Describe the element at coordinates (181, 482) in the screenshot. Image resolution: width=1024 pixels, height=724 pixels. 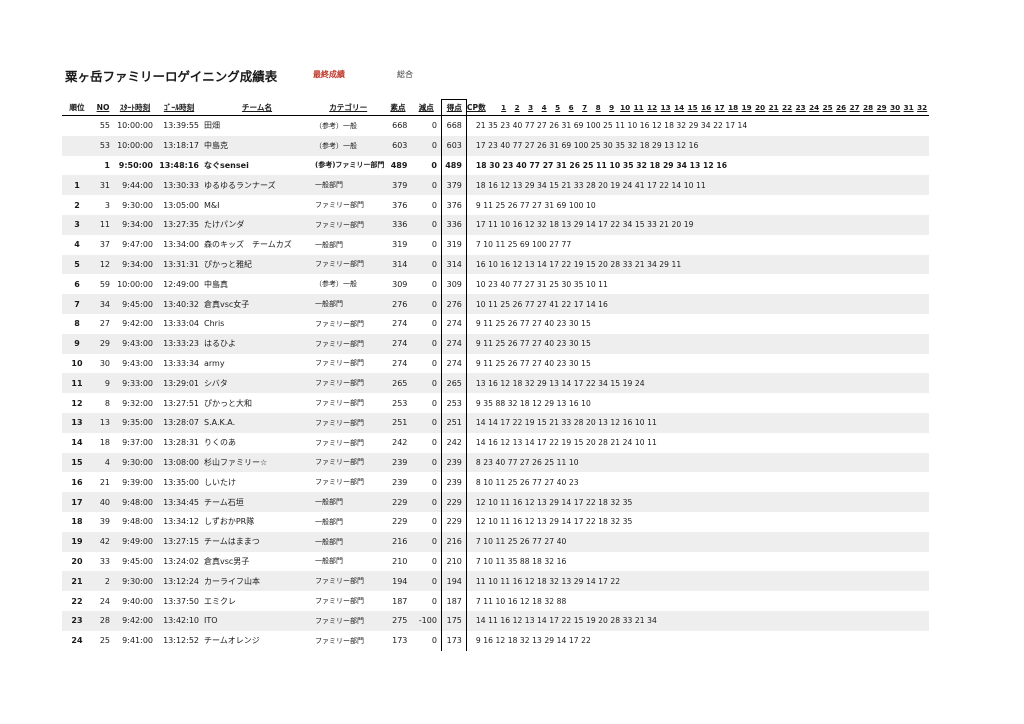
I see `goal-time-cell: 13:35:00` at that location.